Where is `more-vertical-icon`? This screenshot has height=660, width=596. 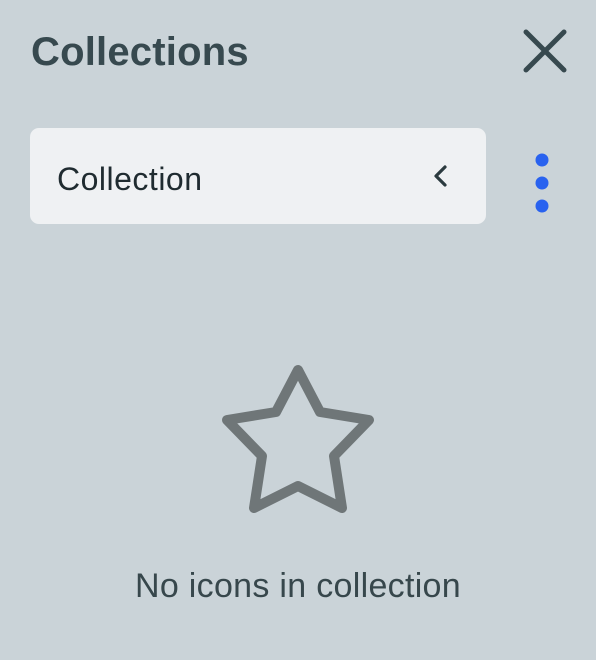 more-vertical-icon is located at coordinates (542, 182).